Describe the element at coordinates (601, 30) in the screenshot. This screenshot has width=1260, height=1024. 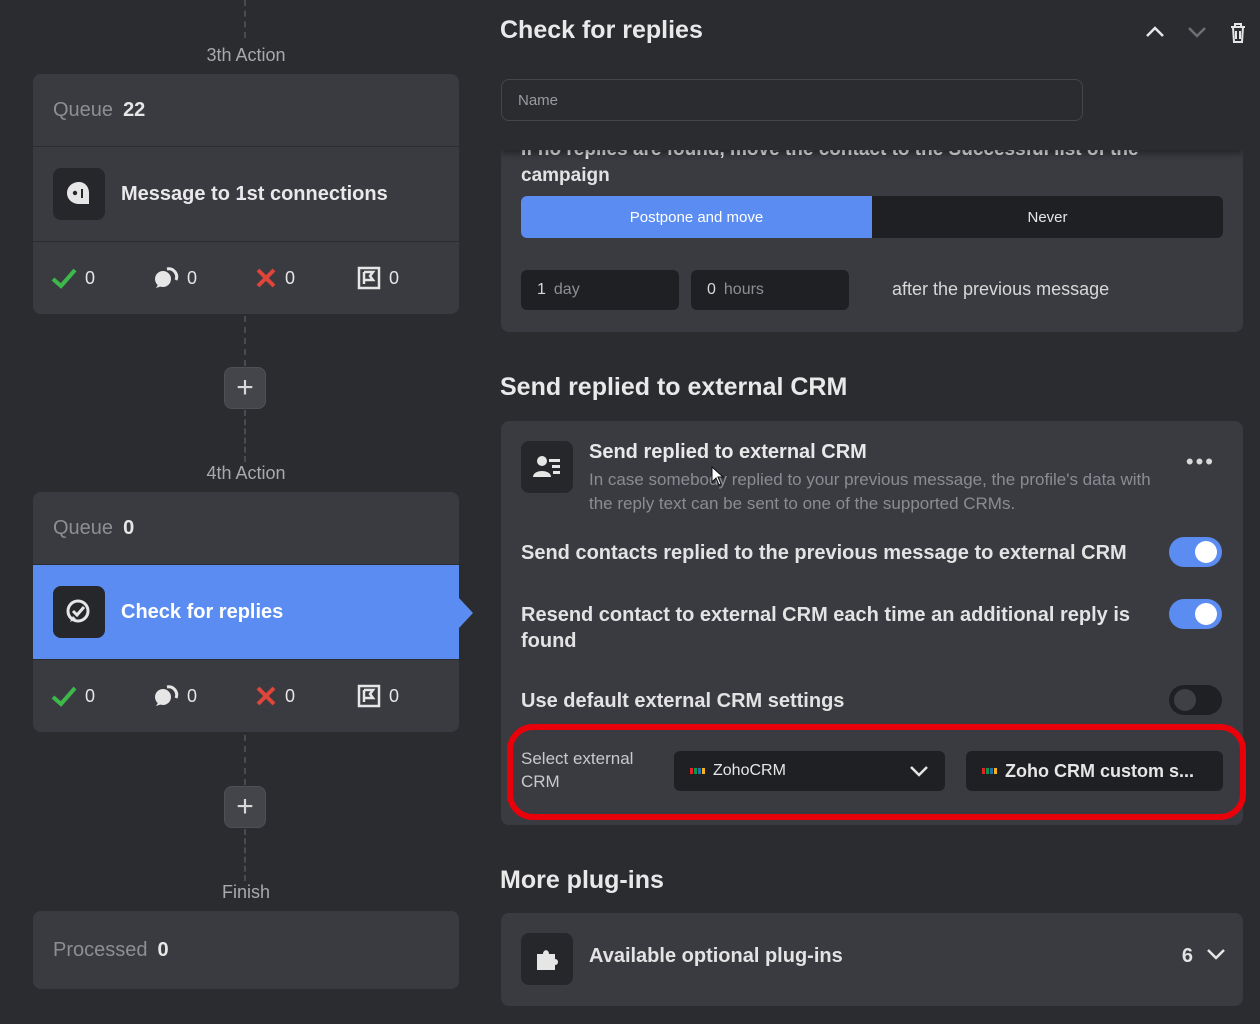
I see `panel-title: Check for replies` at that location.